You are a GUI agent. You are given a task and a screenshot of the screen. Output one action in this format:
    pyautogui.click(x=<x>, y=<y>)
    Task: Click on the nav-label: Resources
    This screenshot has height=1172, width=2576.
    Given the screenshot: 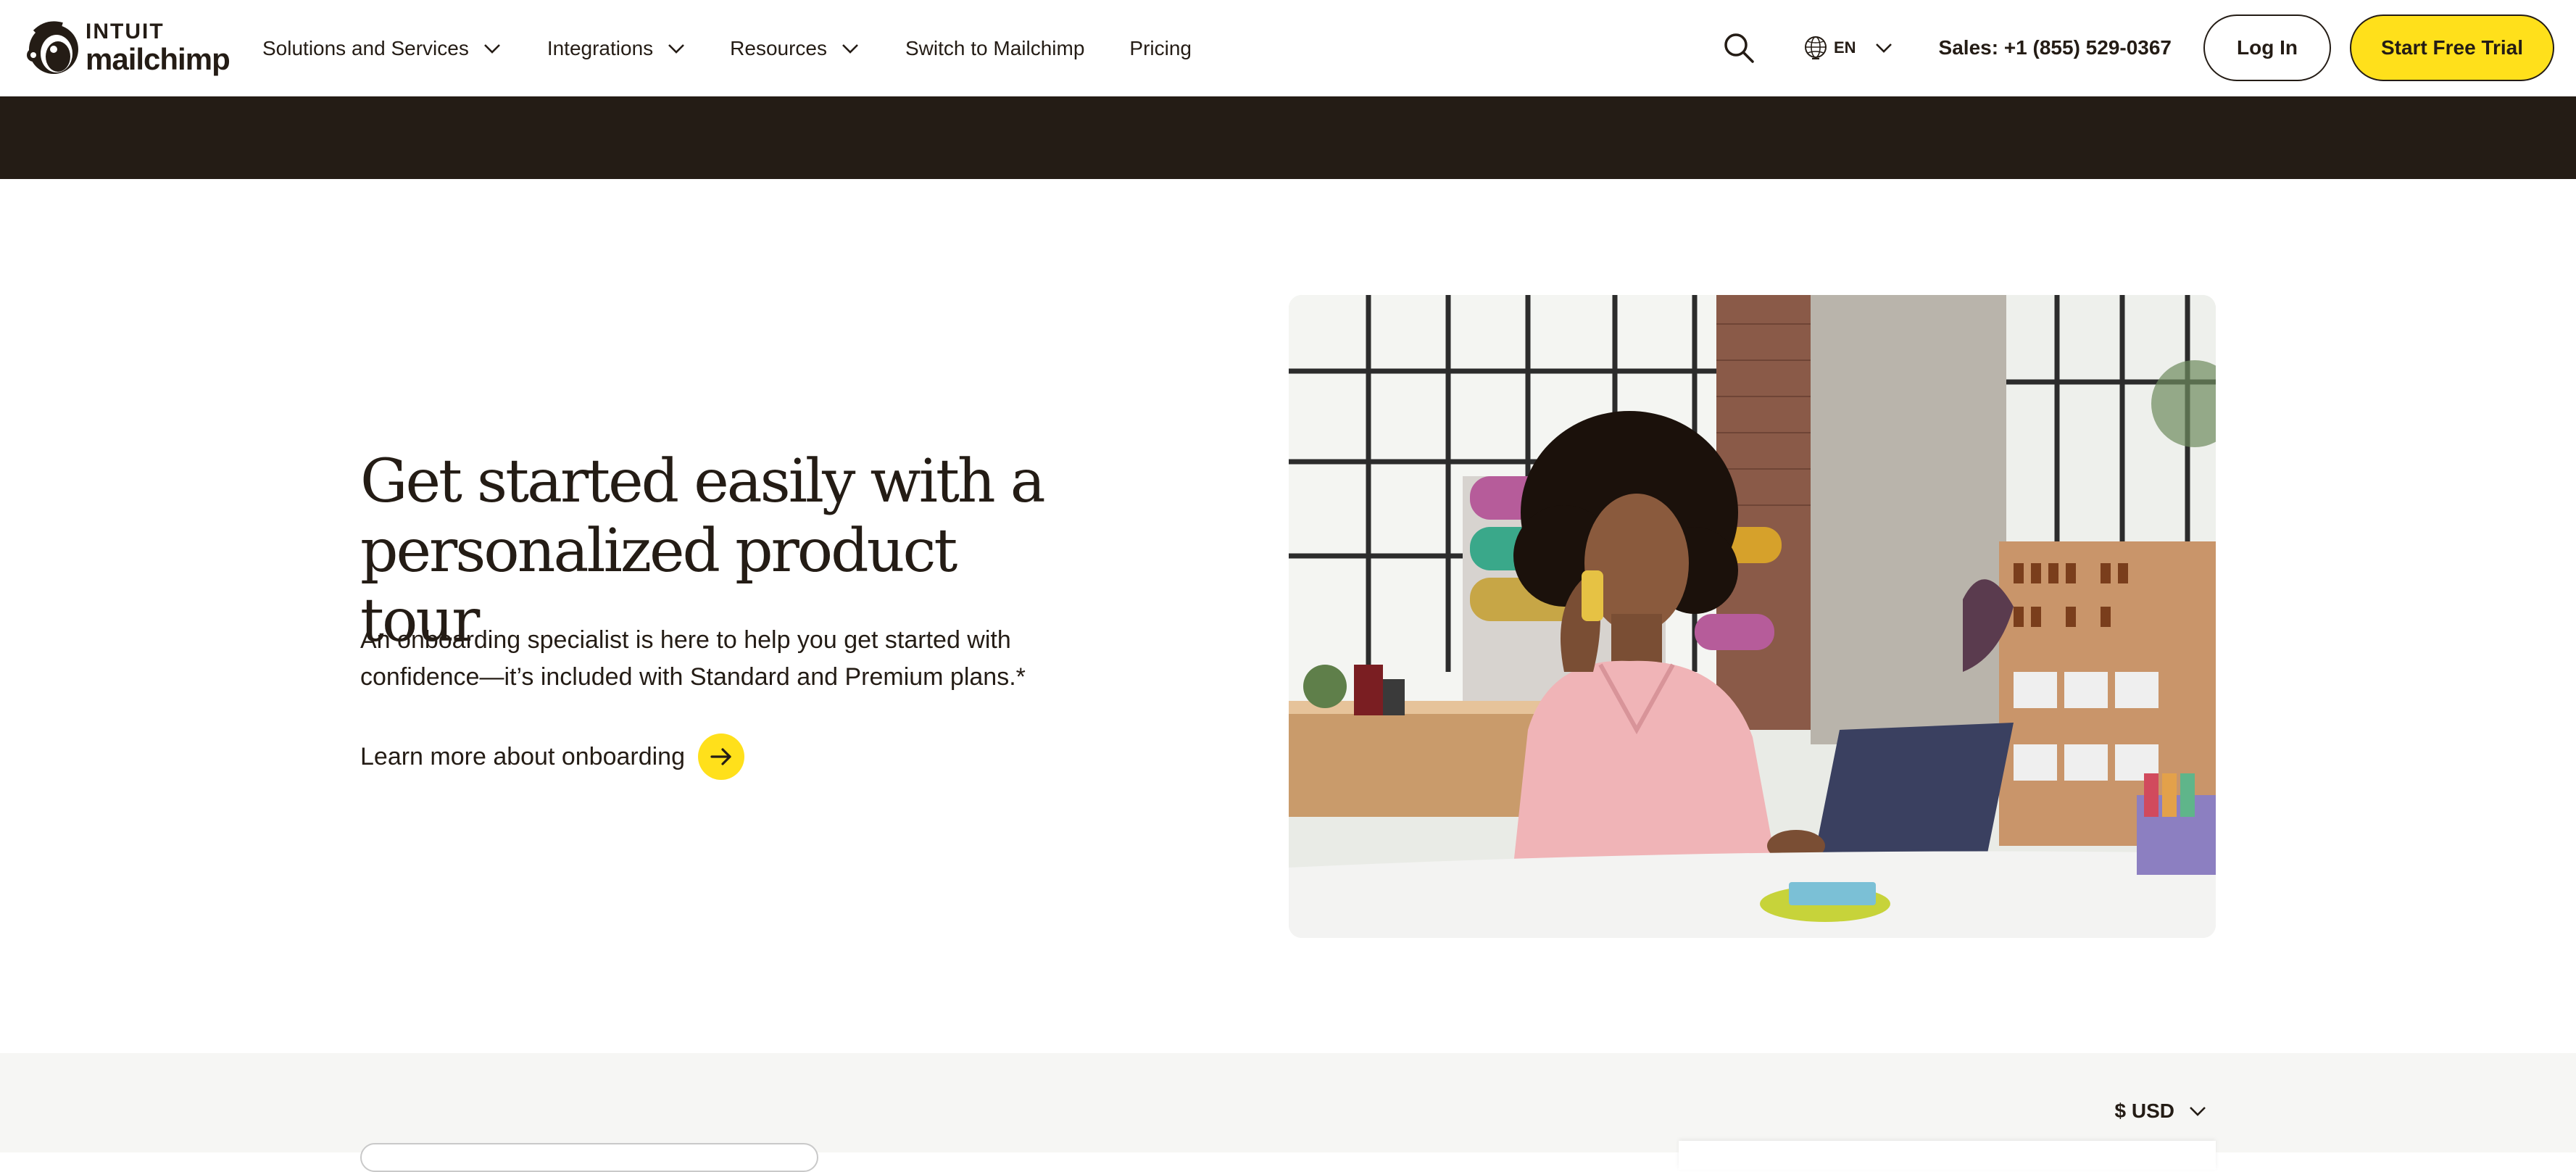 What is the action you would take?
    pyautogui.click(x=778, y=47)
    